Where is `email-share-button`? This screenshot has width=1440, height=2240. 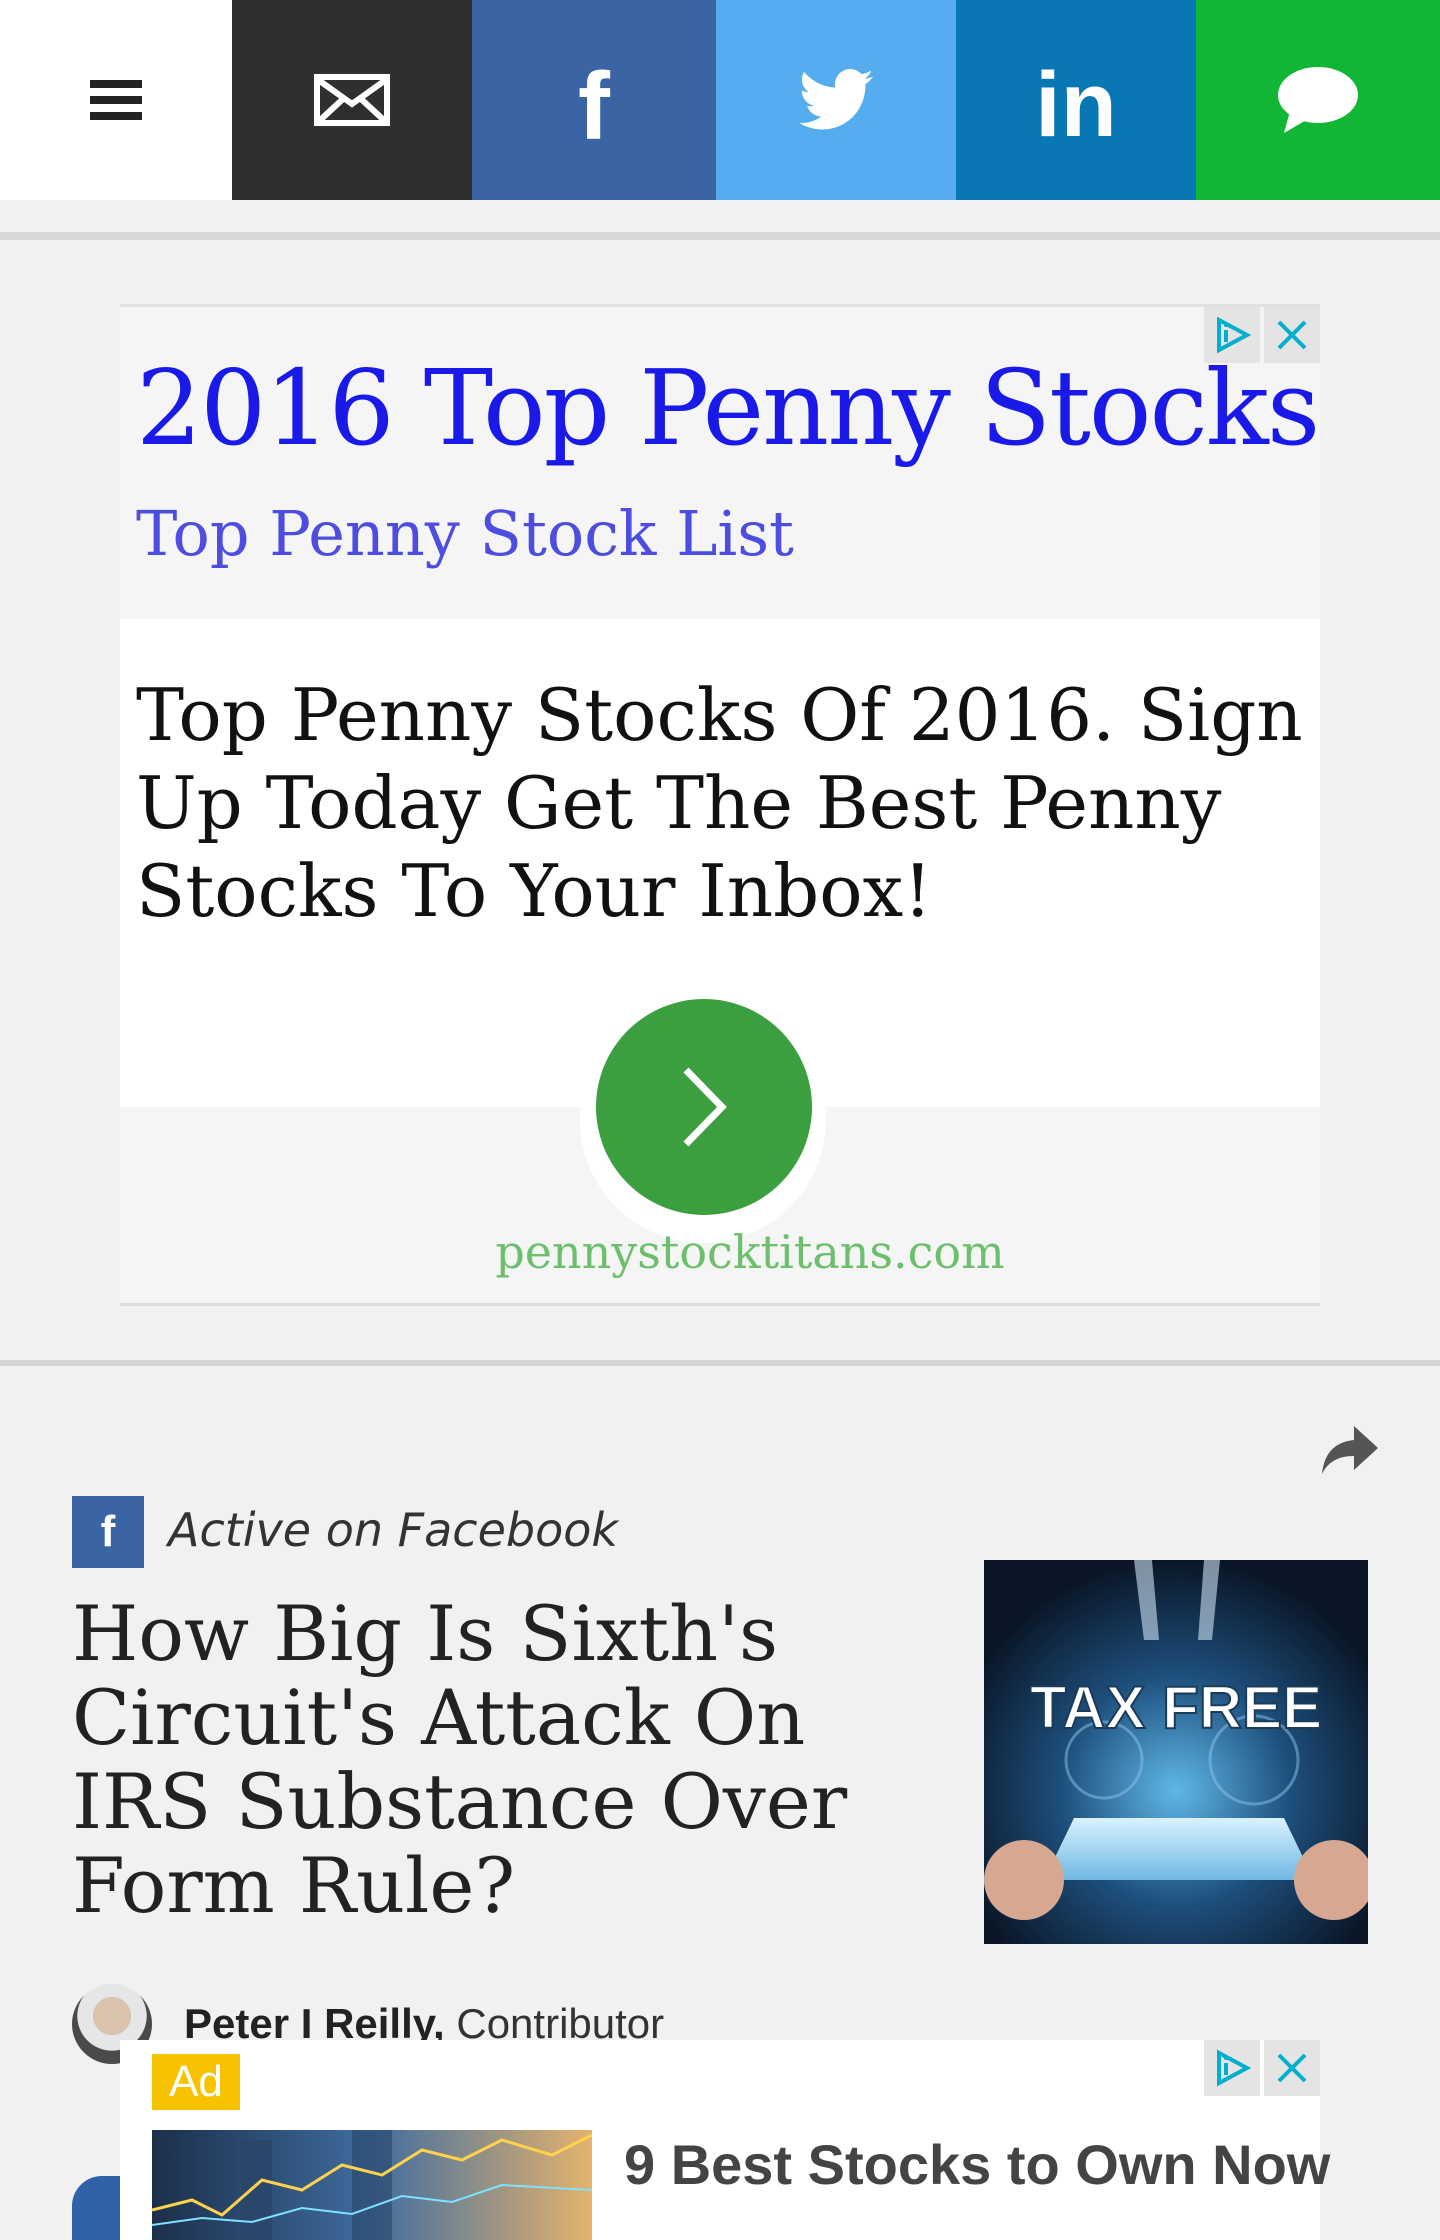
email-share-button is located at coordinates (352, 100).